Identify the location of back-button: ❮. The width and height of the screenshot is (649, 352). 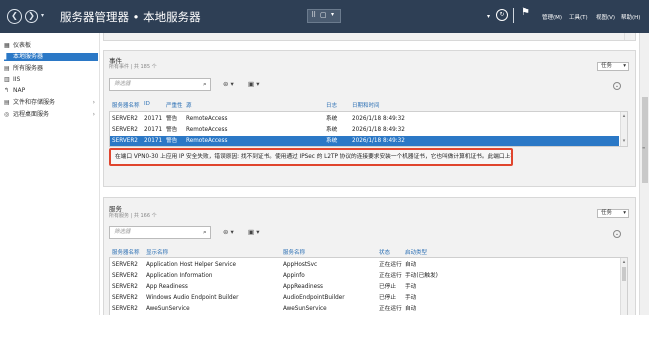
(14, 16).